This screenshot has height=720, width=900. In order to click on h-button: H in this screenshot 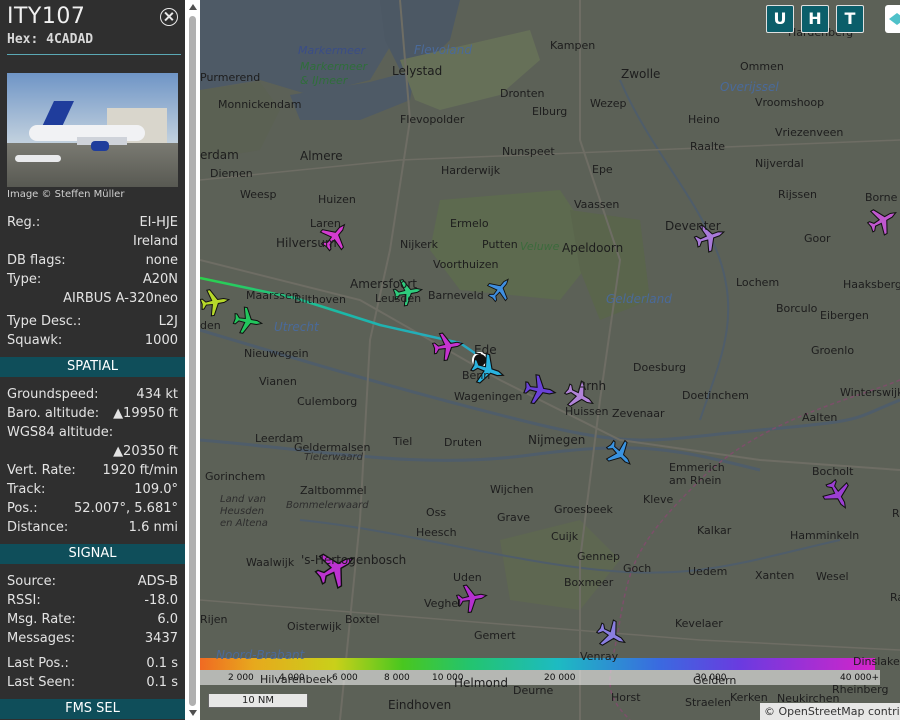, I will do `click(815, 19)`.